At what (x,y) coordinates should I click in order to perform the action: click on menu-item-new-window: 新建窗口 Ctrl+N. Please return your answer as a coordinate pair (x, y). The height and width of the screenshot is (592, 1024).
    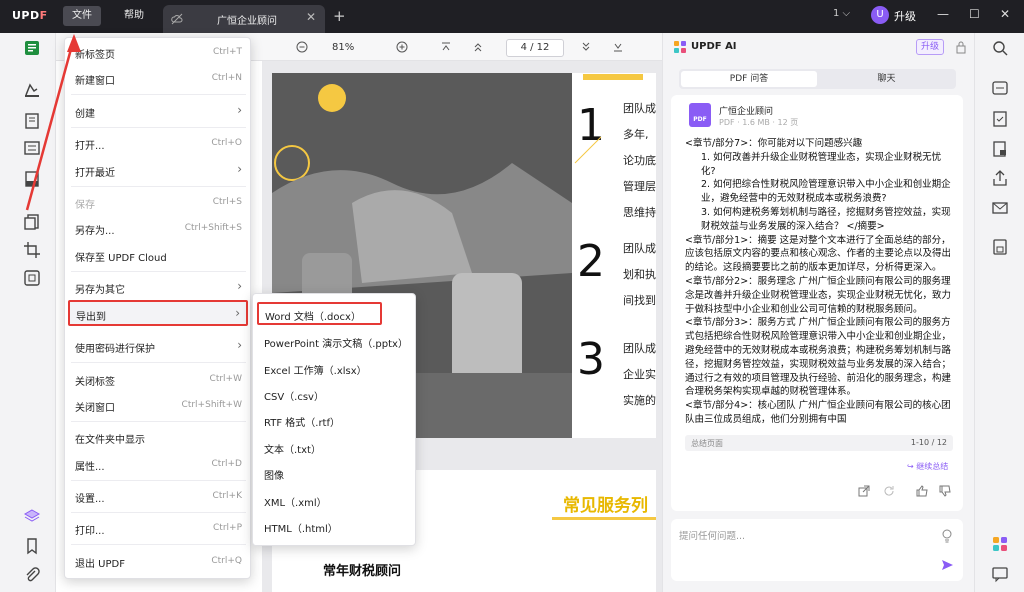
    Looking at the image, I should click on (158, 79).